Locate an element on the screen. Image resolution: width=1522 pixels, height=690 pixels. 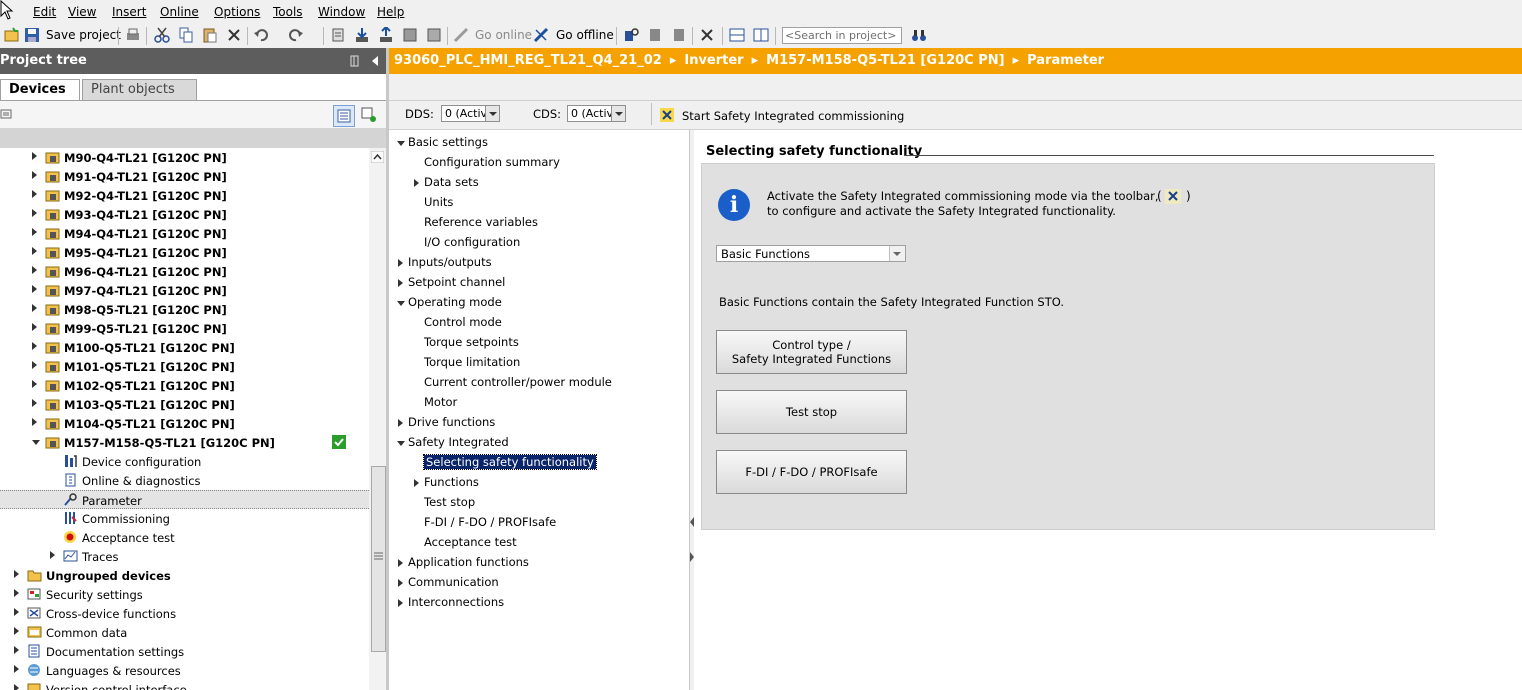
tree-item: M98-Q5-TL21 [G120C PN] is located at coordinates (184, 309).